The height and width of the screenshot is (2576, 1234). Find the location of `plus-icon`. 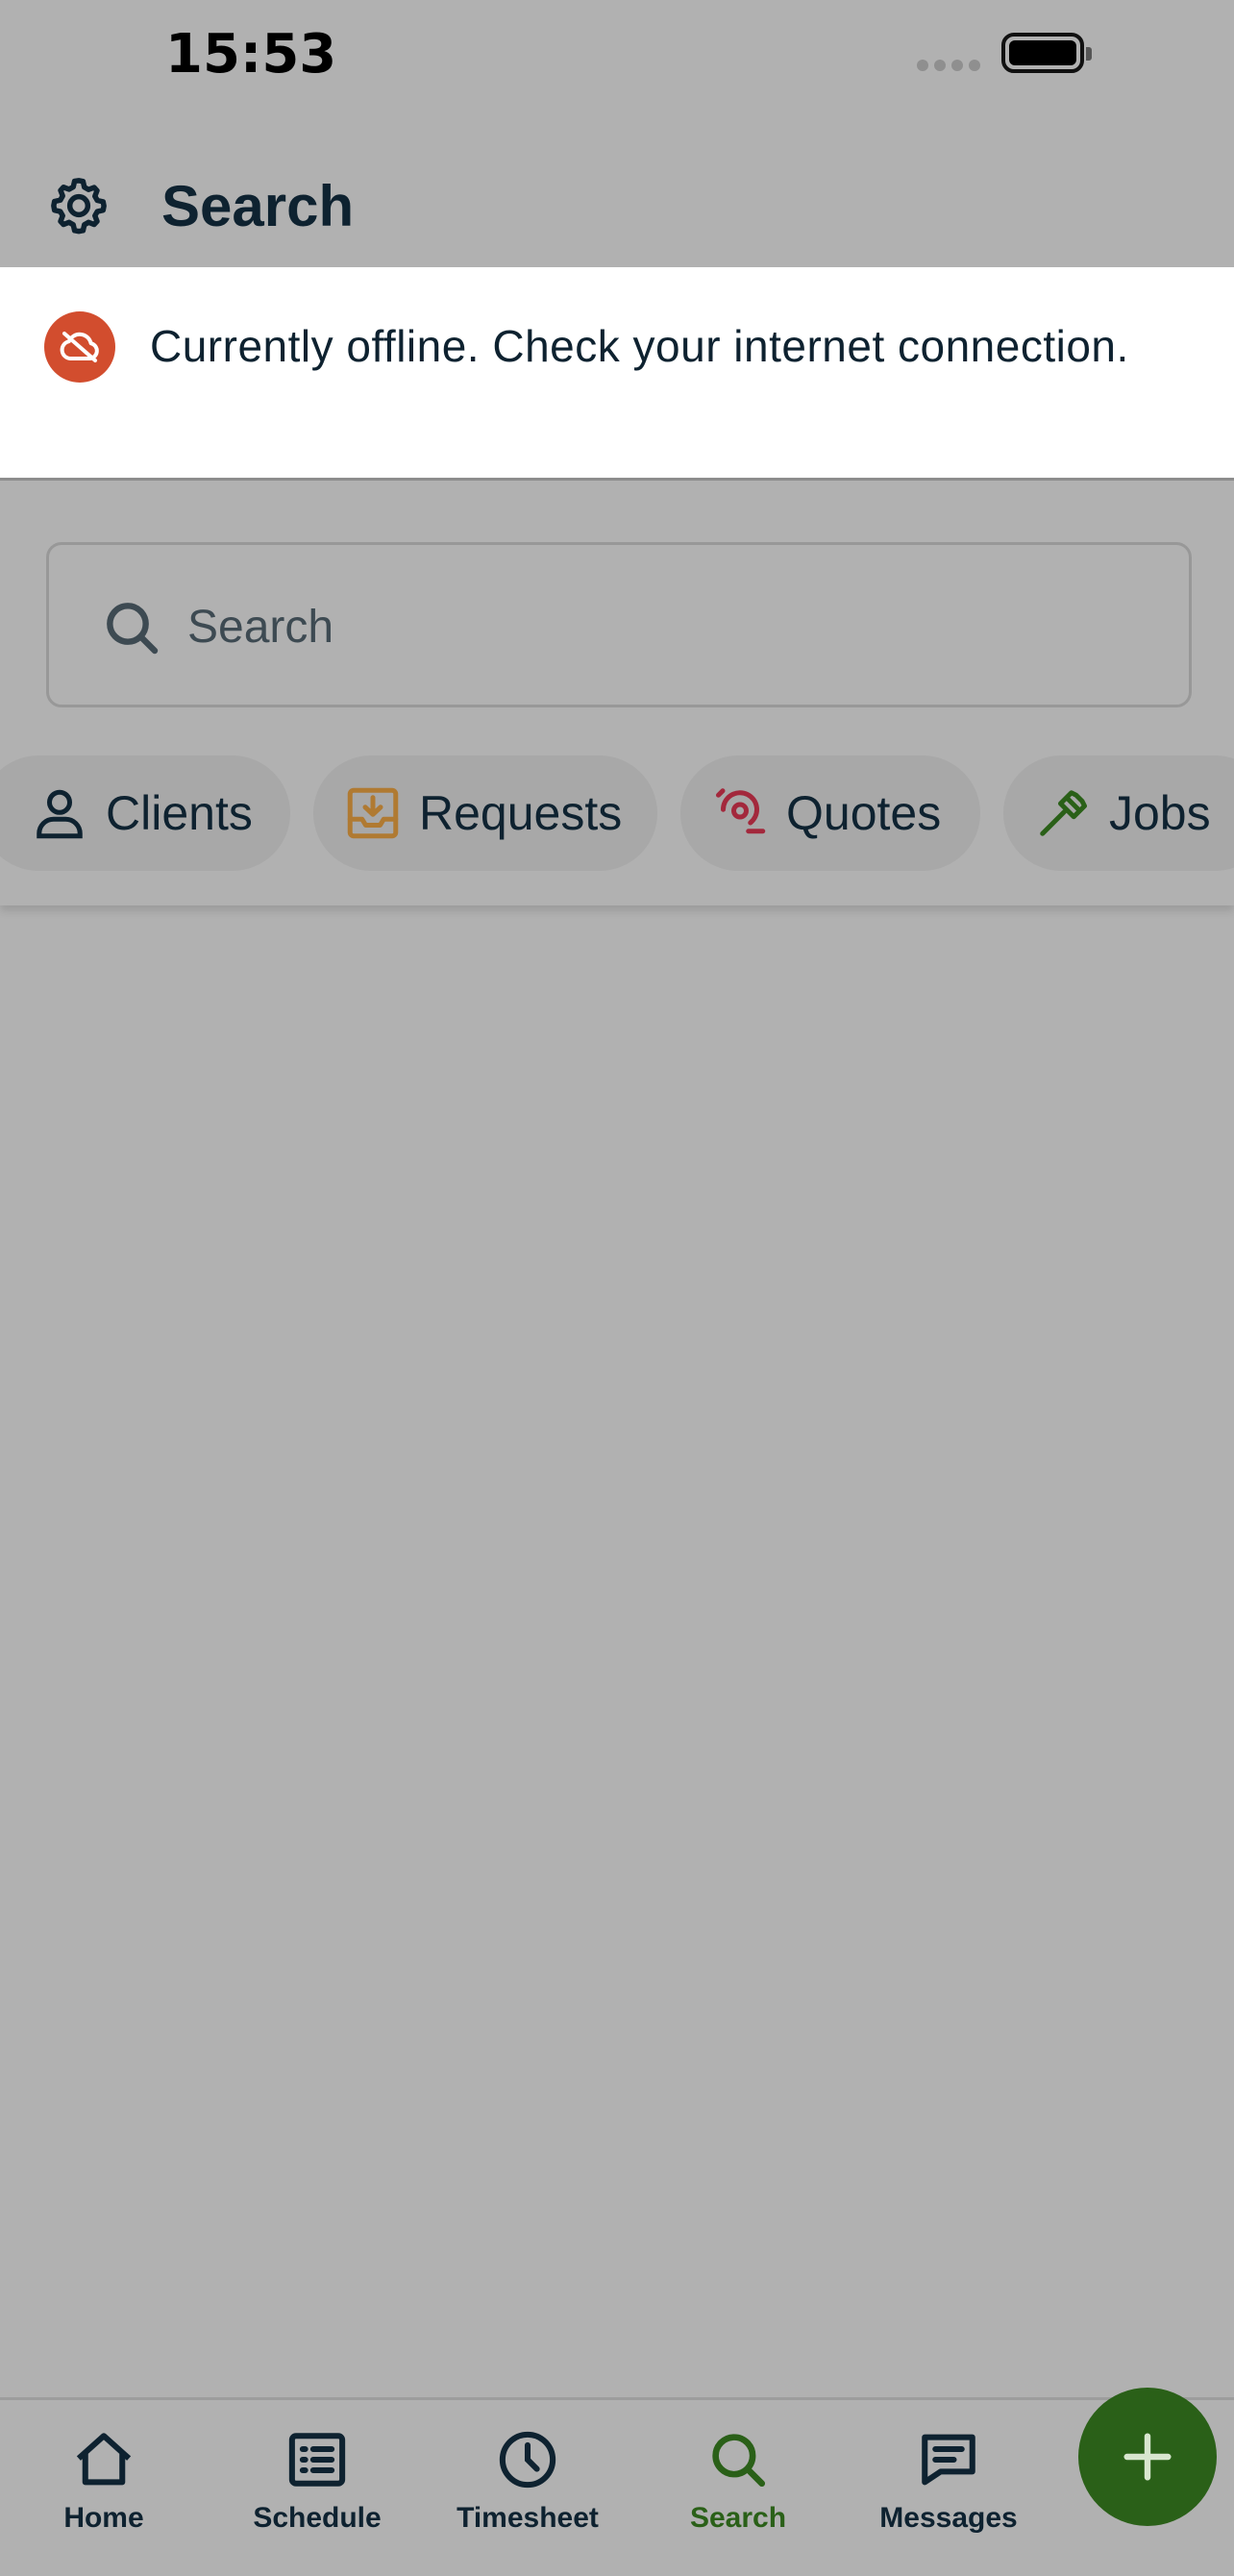

plus-icon is located at coordinates (1147, 2457).